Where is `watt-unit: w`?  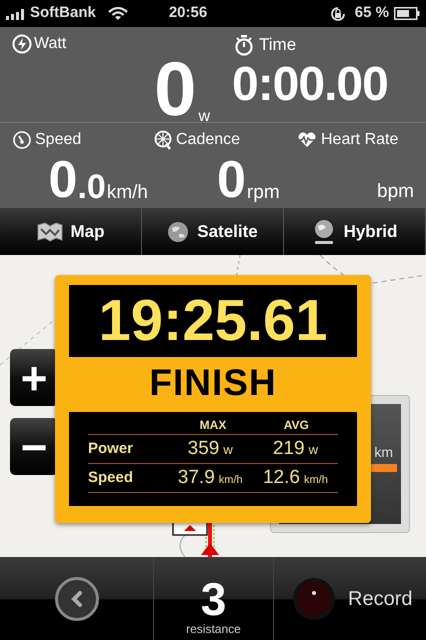
watt-unit: w is located at coordinates (204, 117).